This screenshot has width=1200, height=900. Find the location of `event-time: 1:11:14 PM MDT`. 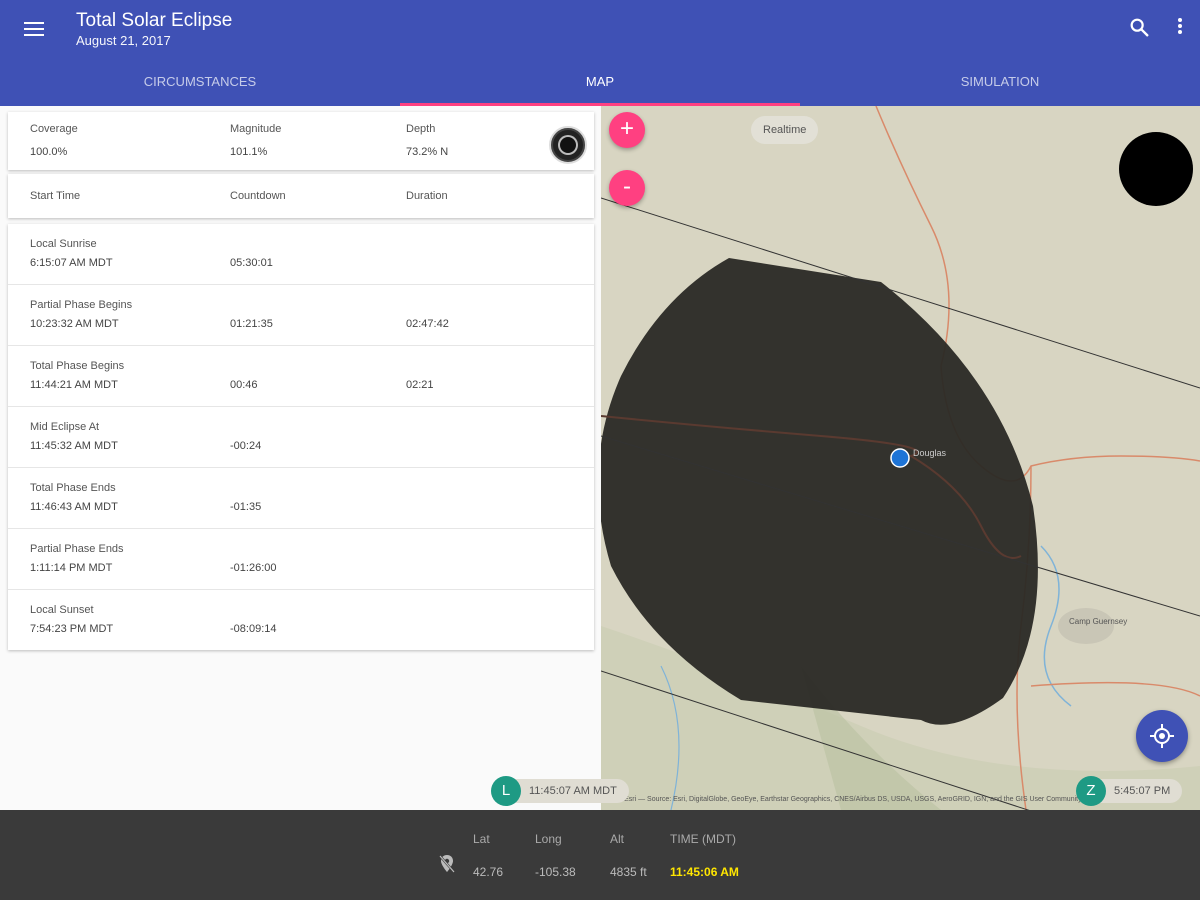

event-time: 1:11:14 PM MDT is located at coordinates (71, 568).